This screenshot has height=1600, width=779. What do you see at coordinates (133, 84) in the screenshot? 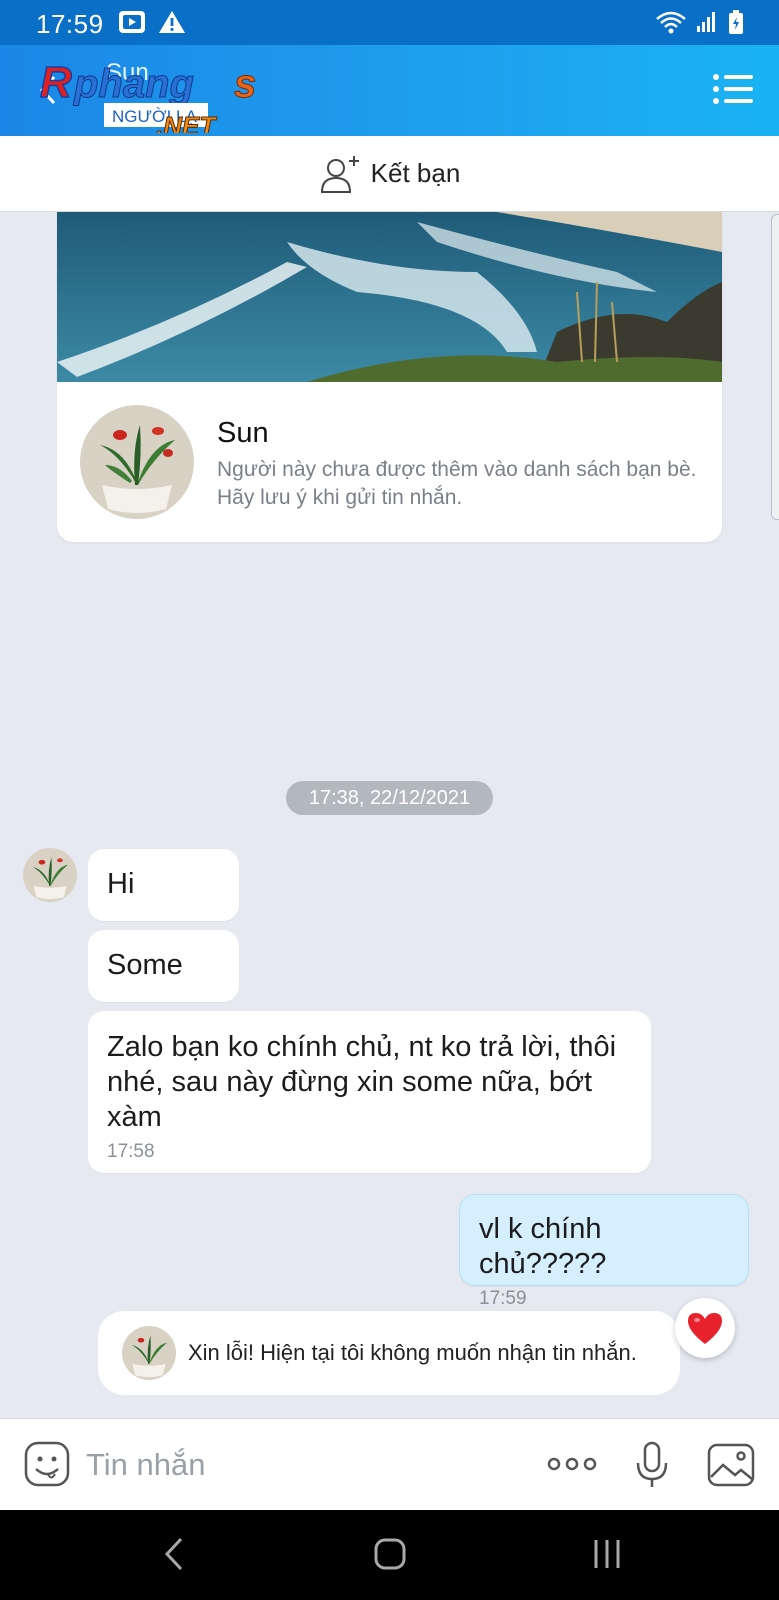
I see `svg-text: phang` at bounding box center [133, 84].